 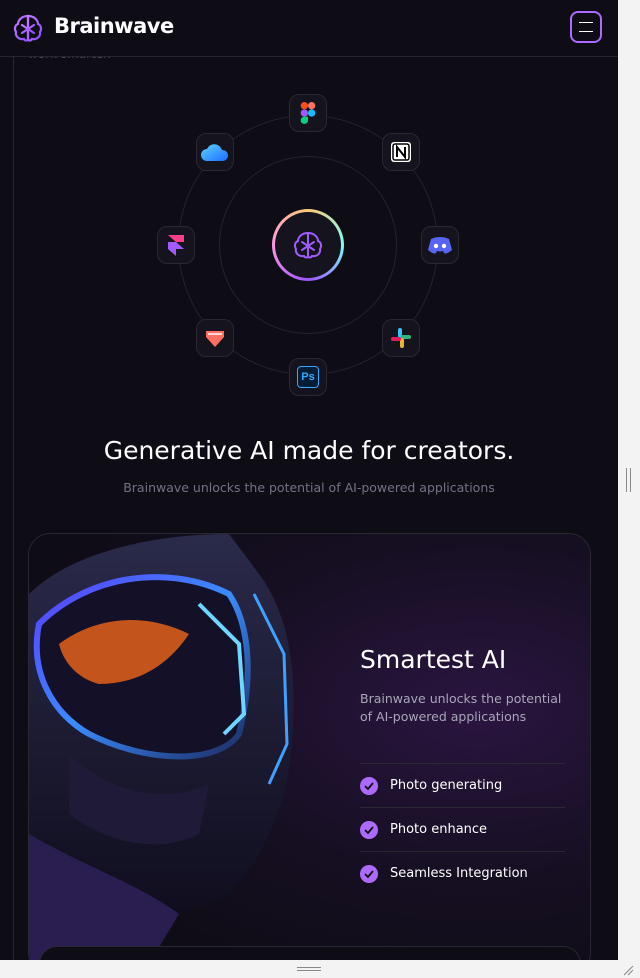 I want to click on hamburger-icon, so click(x=586, y=27).